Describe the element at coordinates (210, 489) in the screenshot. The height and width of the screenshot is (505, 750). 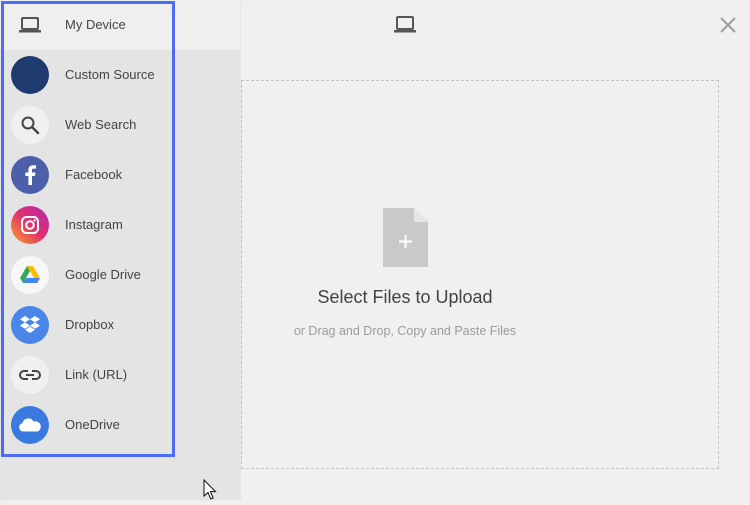
I see `mouse-cursor-icon` at that location.